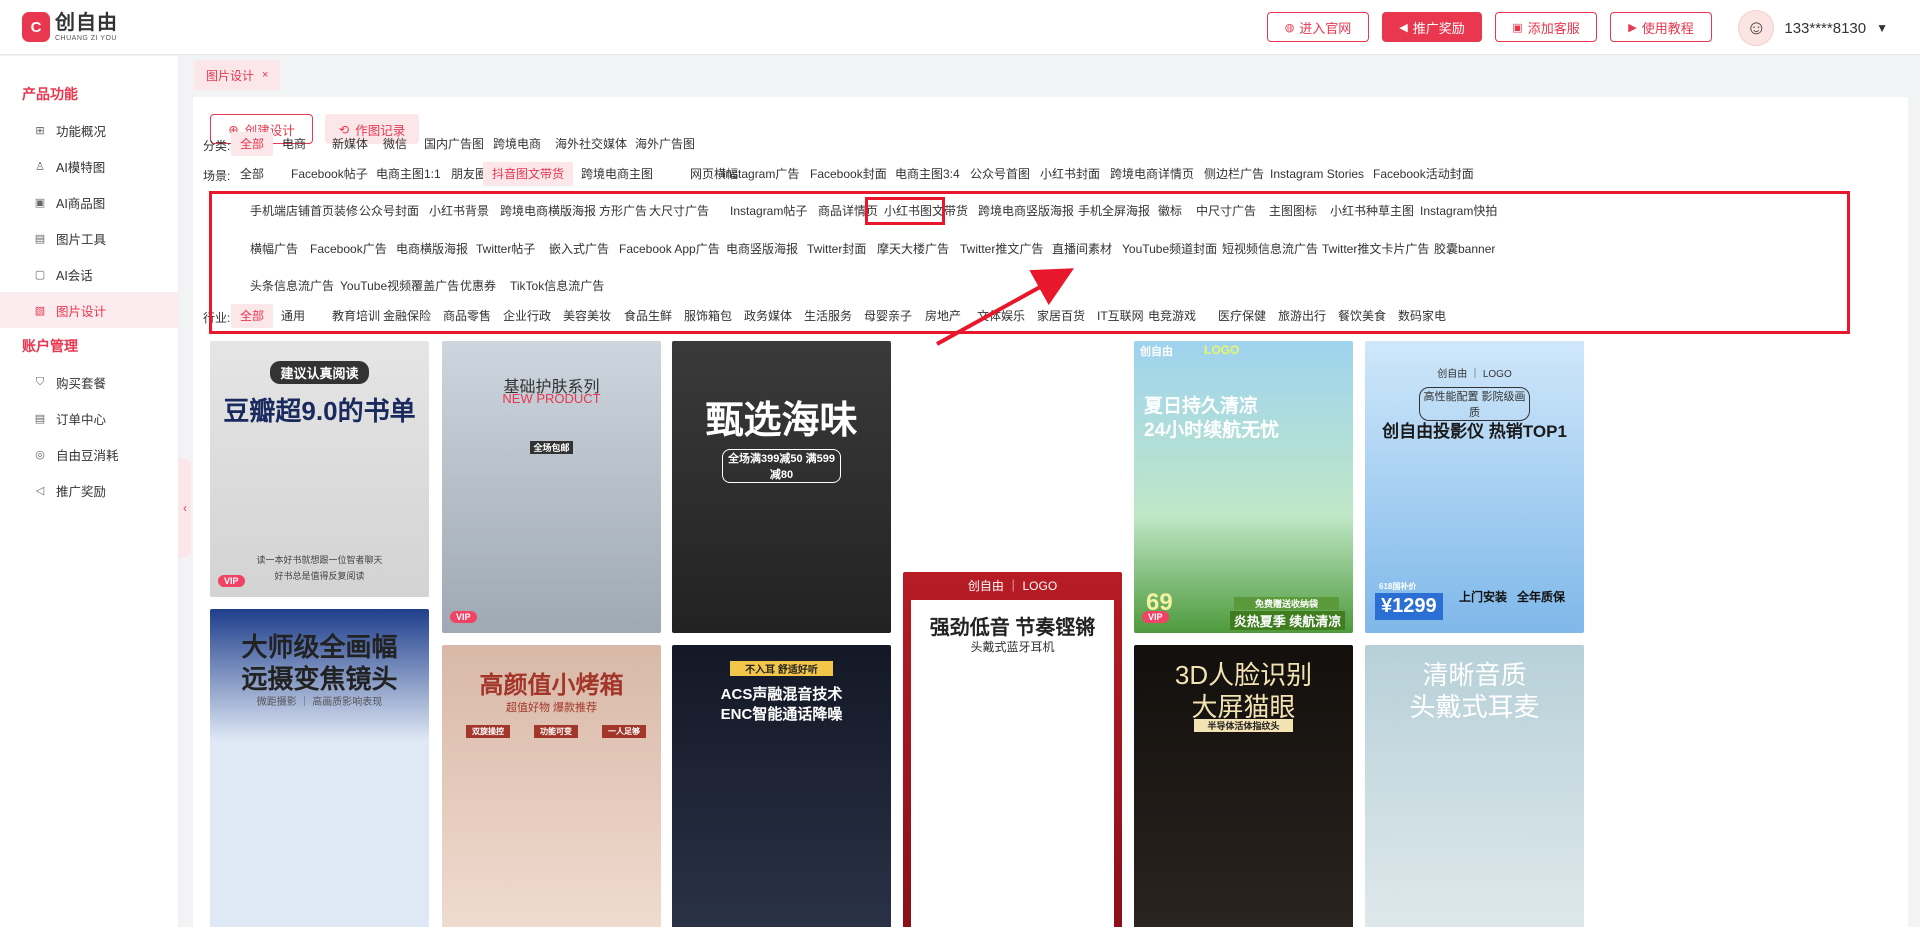  I want to click on industry-chip: 企业行政, so click(527, 316).